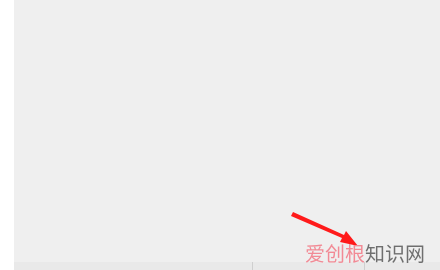 This screenshot has height=270, width=440. What do you see at coordinates (335, 254) in the screenshot?
I see `watermark-part-1: 爱创根` at bounding box center [335, 254].